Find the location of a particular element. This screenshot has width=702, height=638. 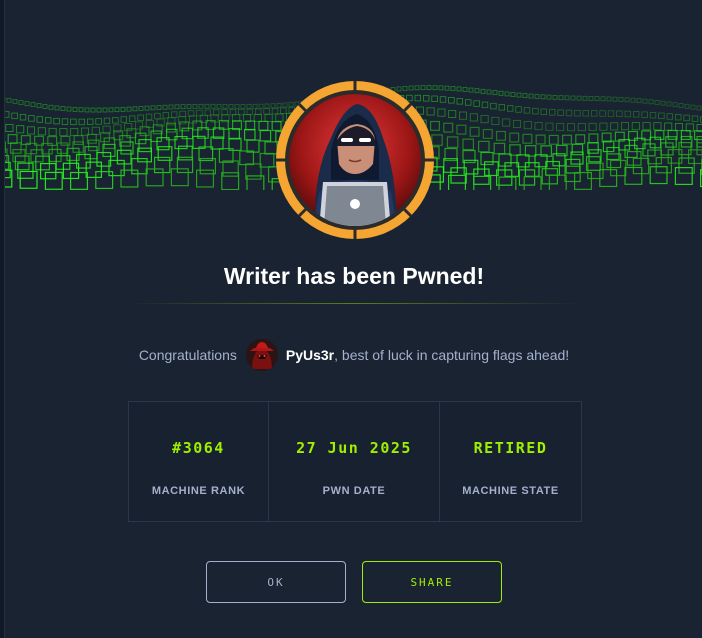

modal-title: Writer has been Pwned! is located at coordinates (354, 276).